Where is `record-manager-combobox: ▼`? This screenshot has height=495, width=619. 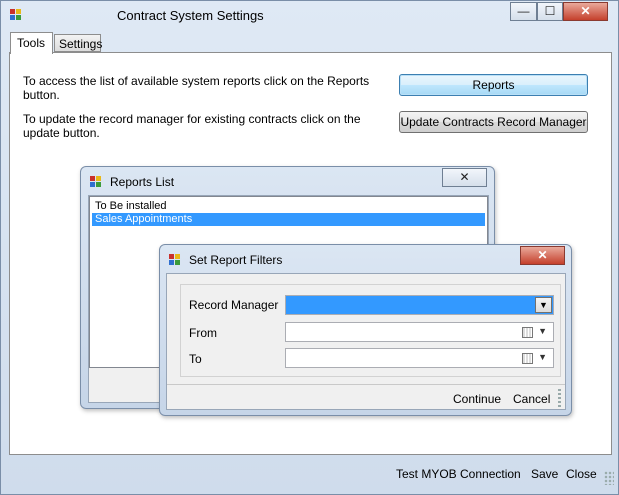 record-manager-combobox: ▼ is located at coordinates (419, 305).